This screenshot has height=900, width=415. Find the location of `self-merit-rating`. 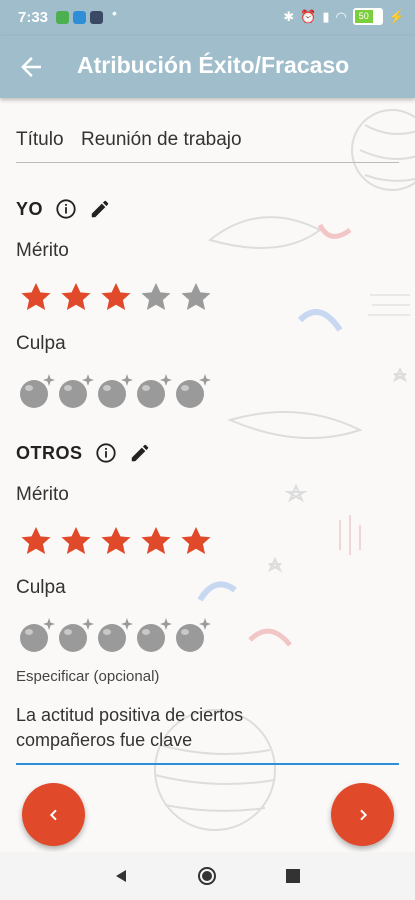

self-merit-rating is located at coordinates (118, 297).